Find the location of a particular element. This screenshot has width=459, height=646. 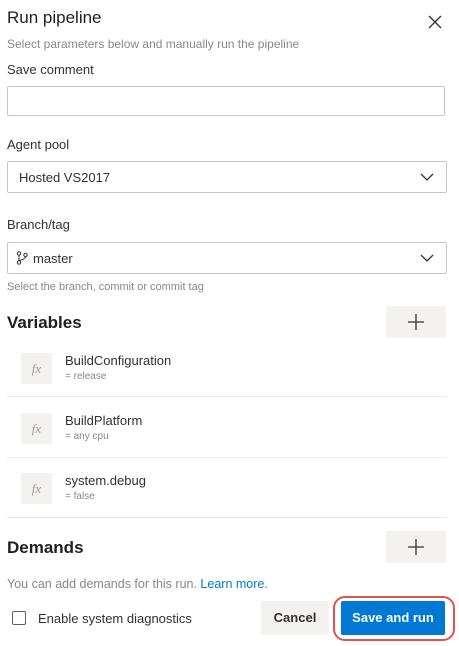

variables-title: Variables is located at coordinates (44, 322).